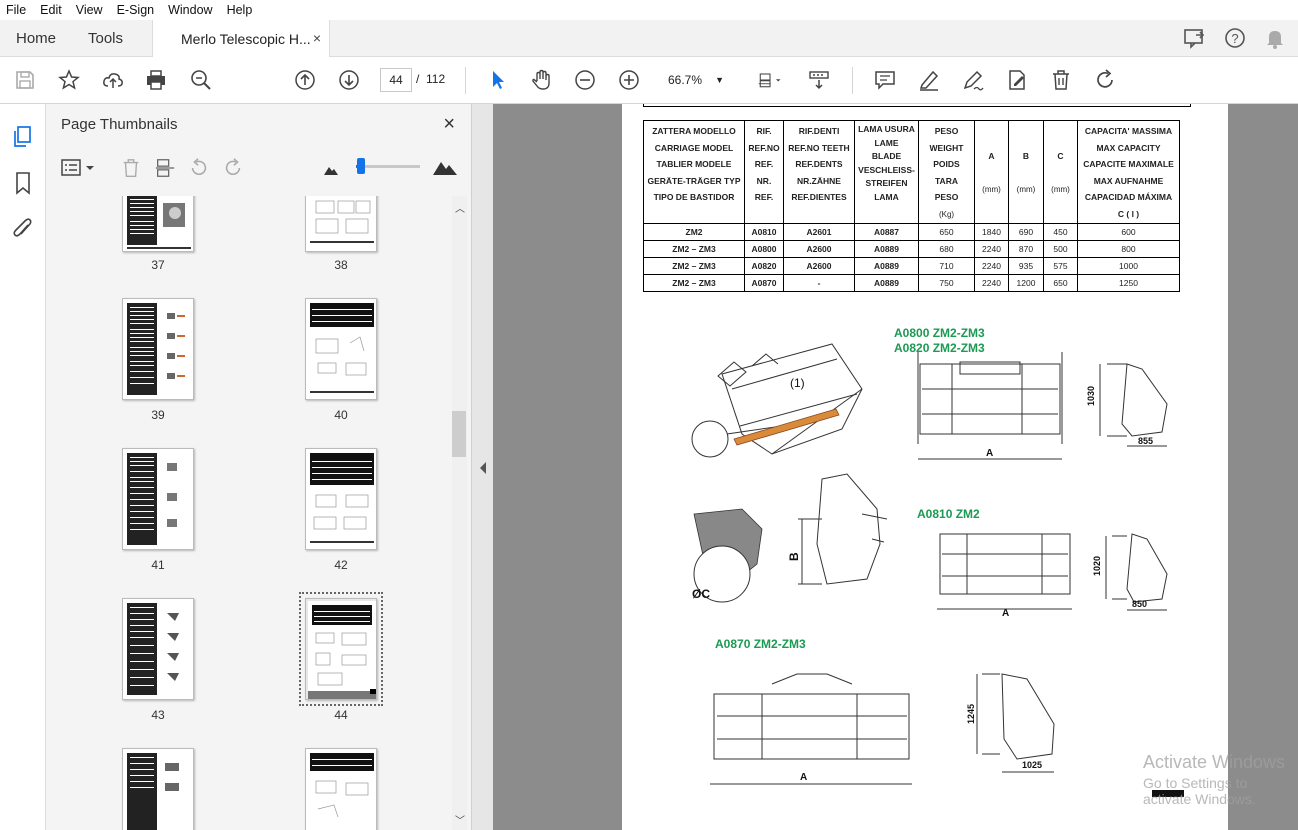  What do you see at coordinates (1139, 604) in the screenshot?
I see `dimension-850-label: 850` at bounding box center [1139, 604].